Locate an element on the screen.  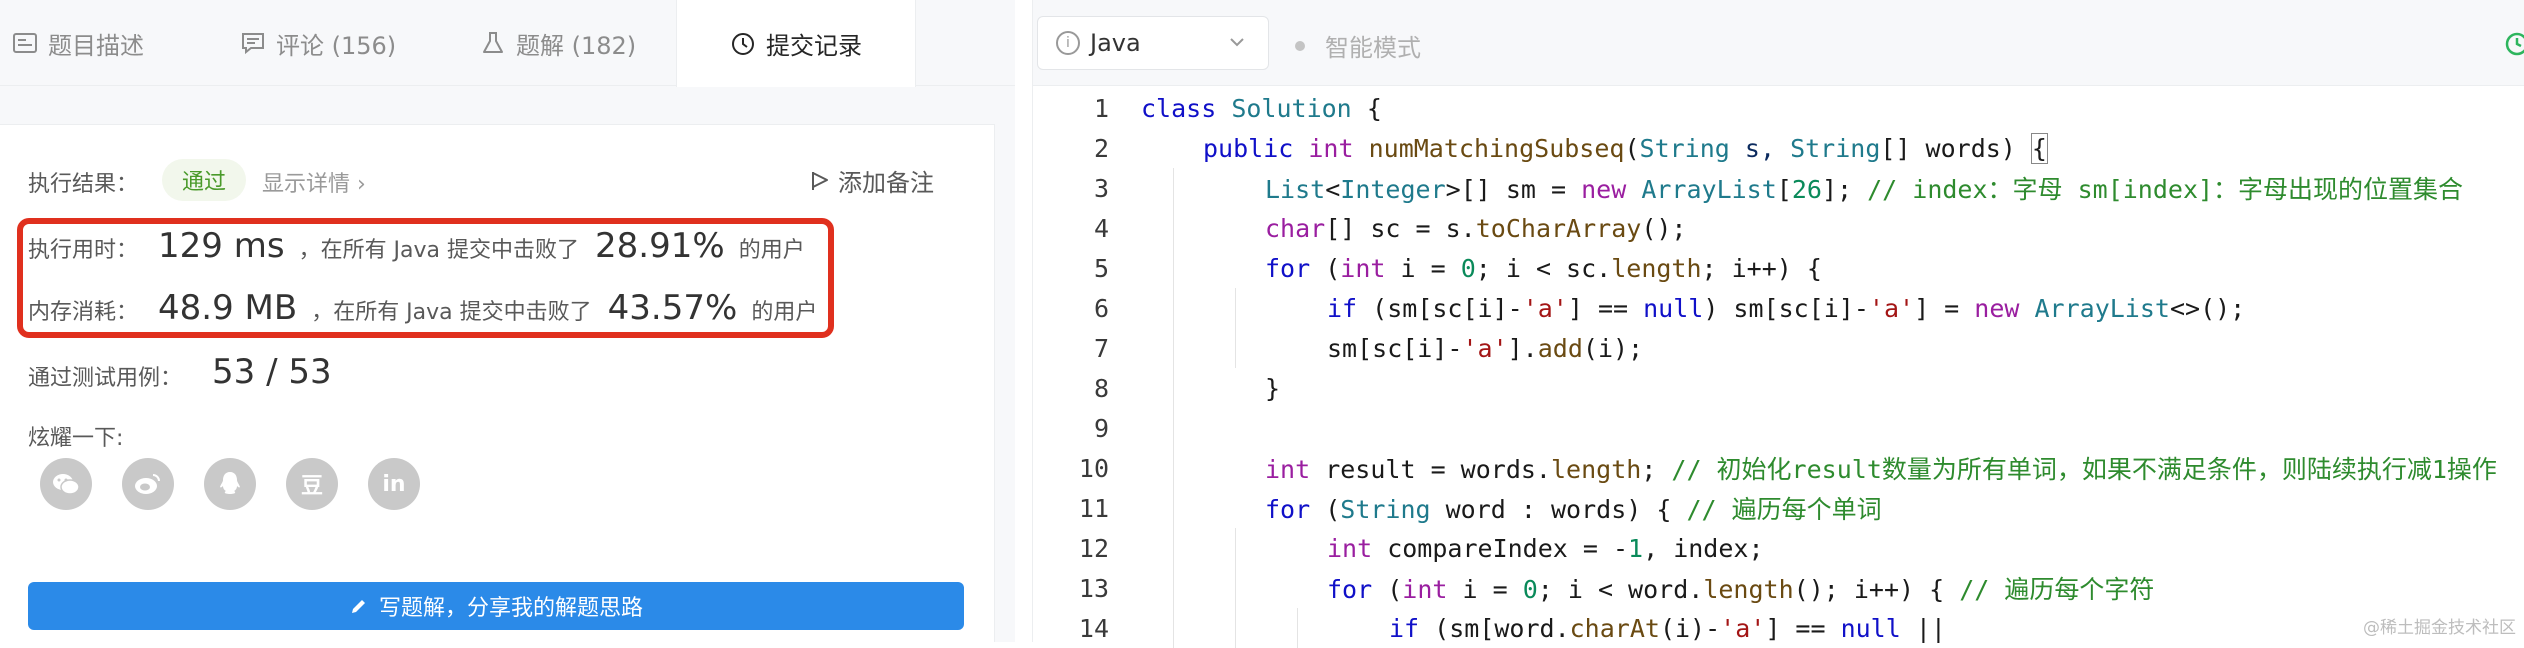
code-text: if (sm[word.charAt(i)-'a'] == null || is located at coordinates (1667, 628).